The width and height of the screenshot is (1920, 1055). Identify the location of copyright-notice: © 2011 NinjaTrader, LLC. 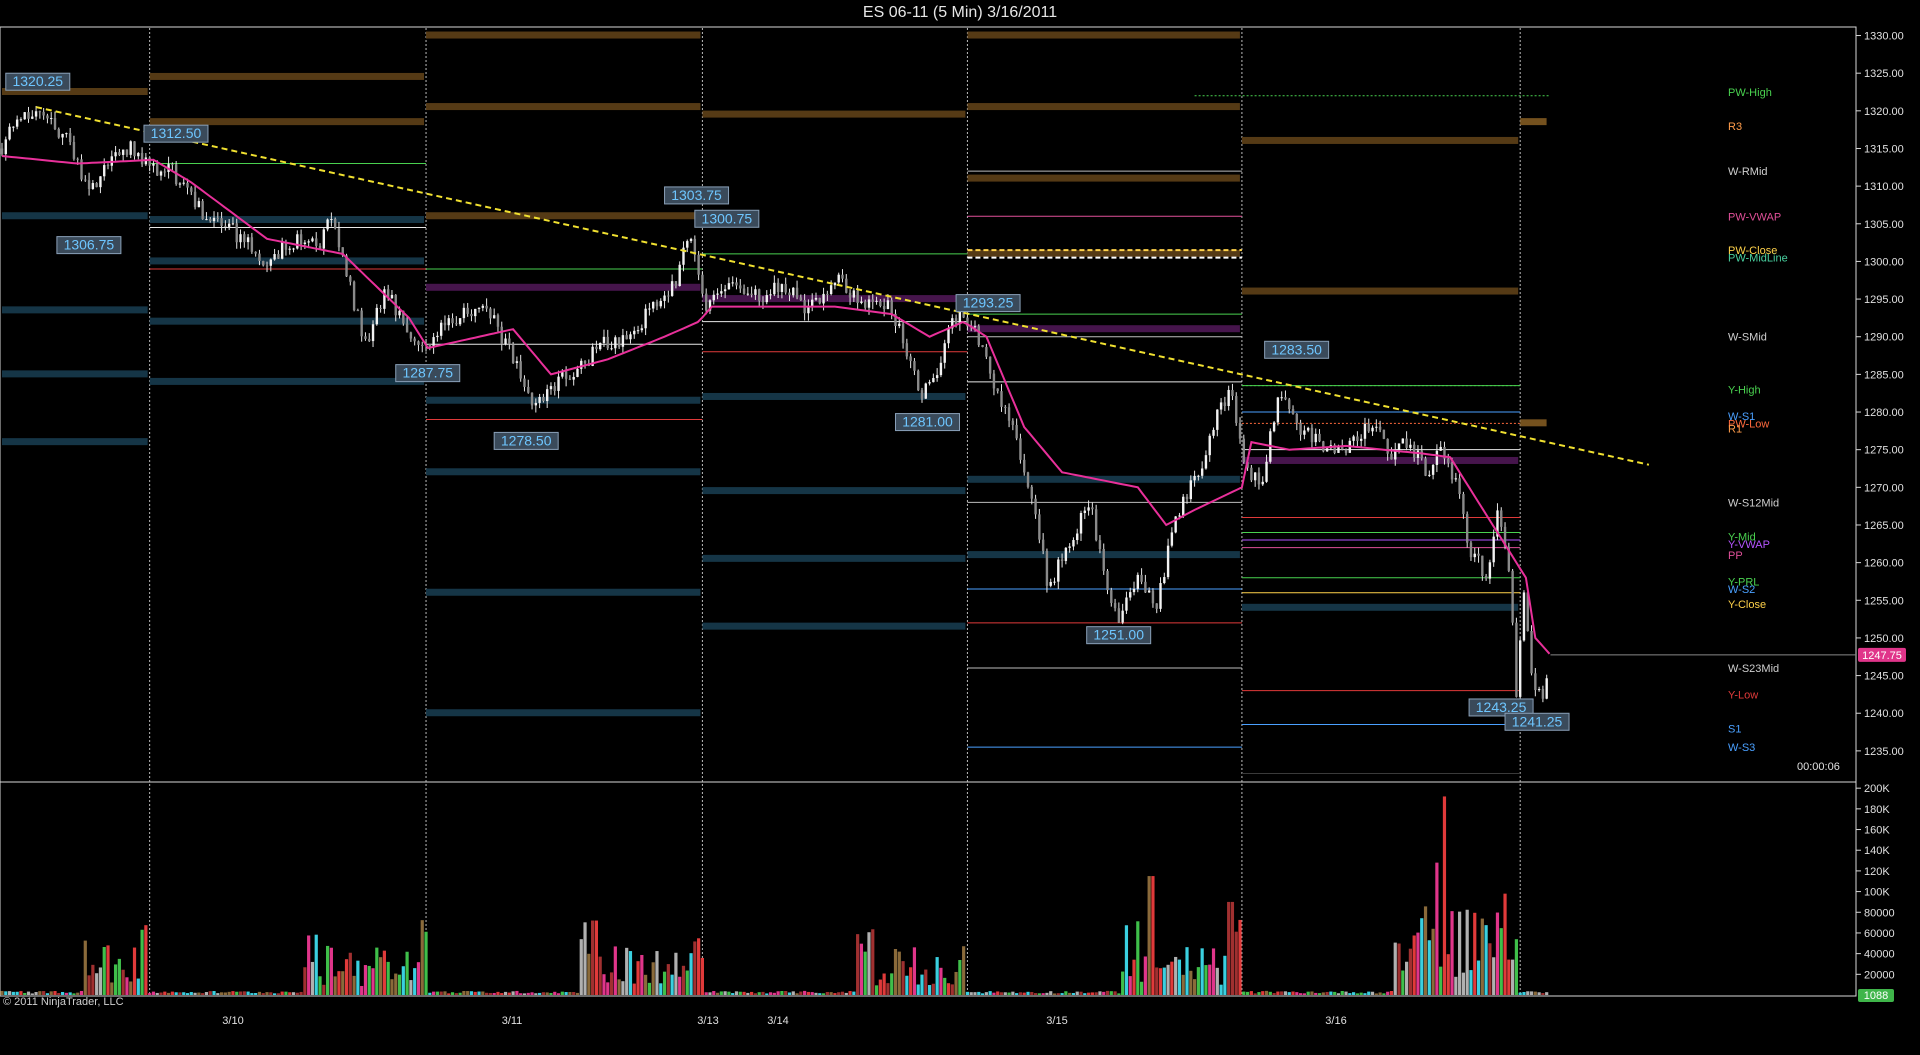
(63, 1002).